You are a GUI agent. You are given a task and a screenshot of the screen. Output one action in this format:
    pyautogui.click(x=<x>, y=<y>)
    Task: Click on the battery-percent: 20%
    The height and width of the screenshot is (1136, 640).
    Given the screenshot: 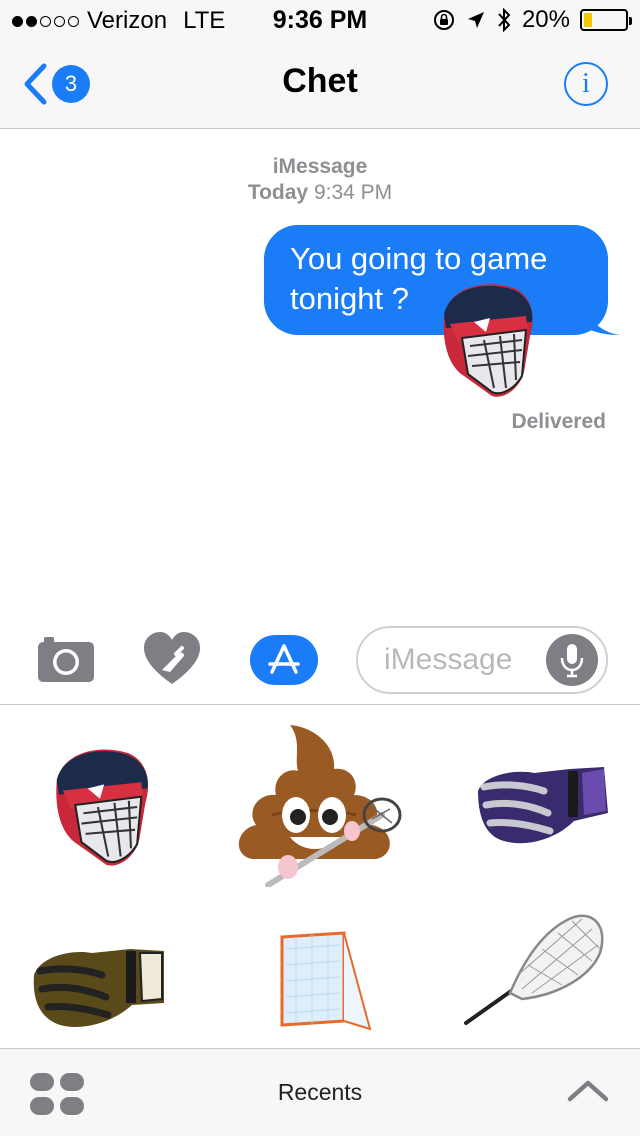 What is the action you would take?
    pyautogui.click(x=545, y=19)
    